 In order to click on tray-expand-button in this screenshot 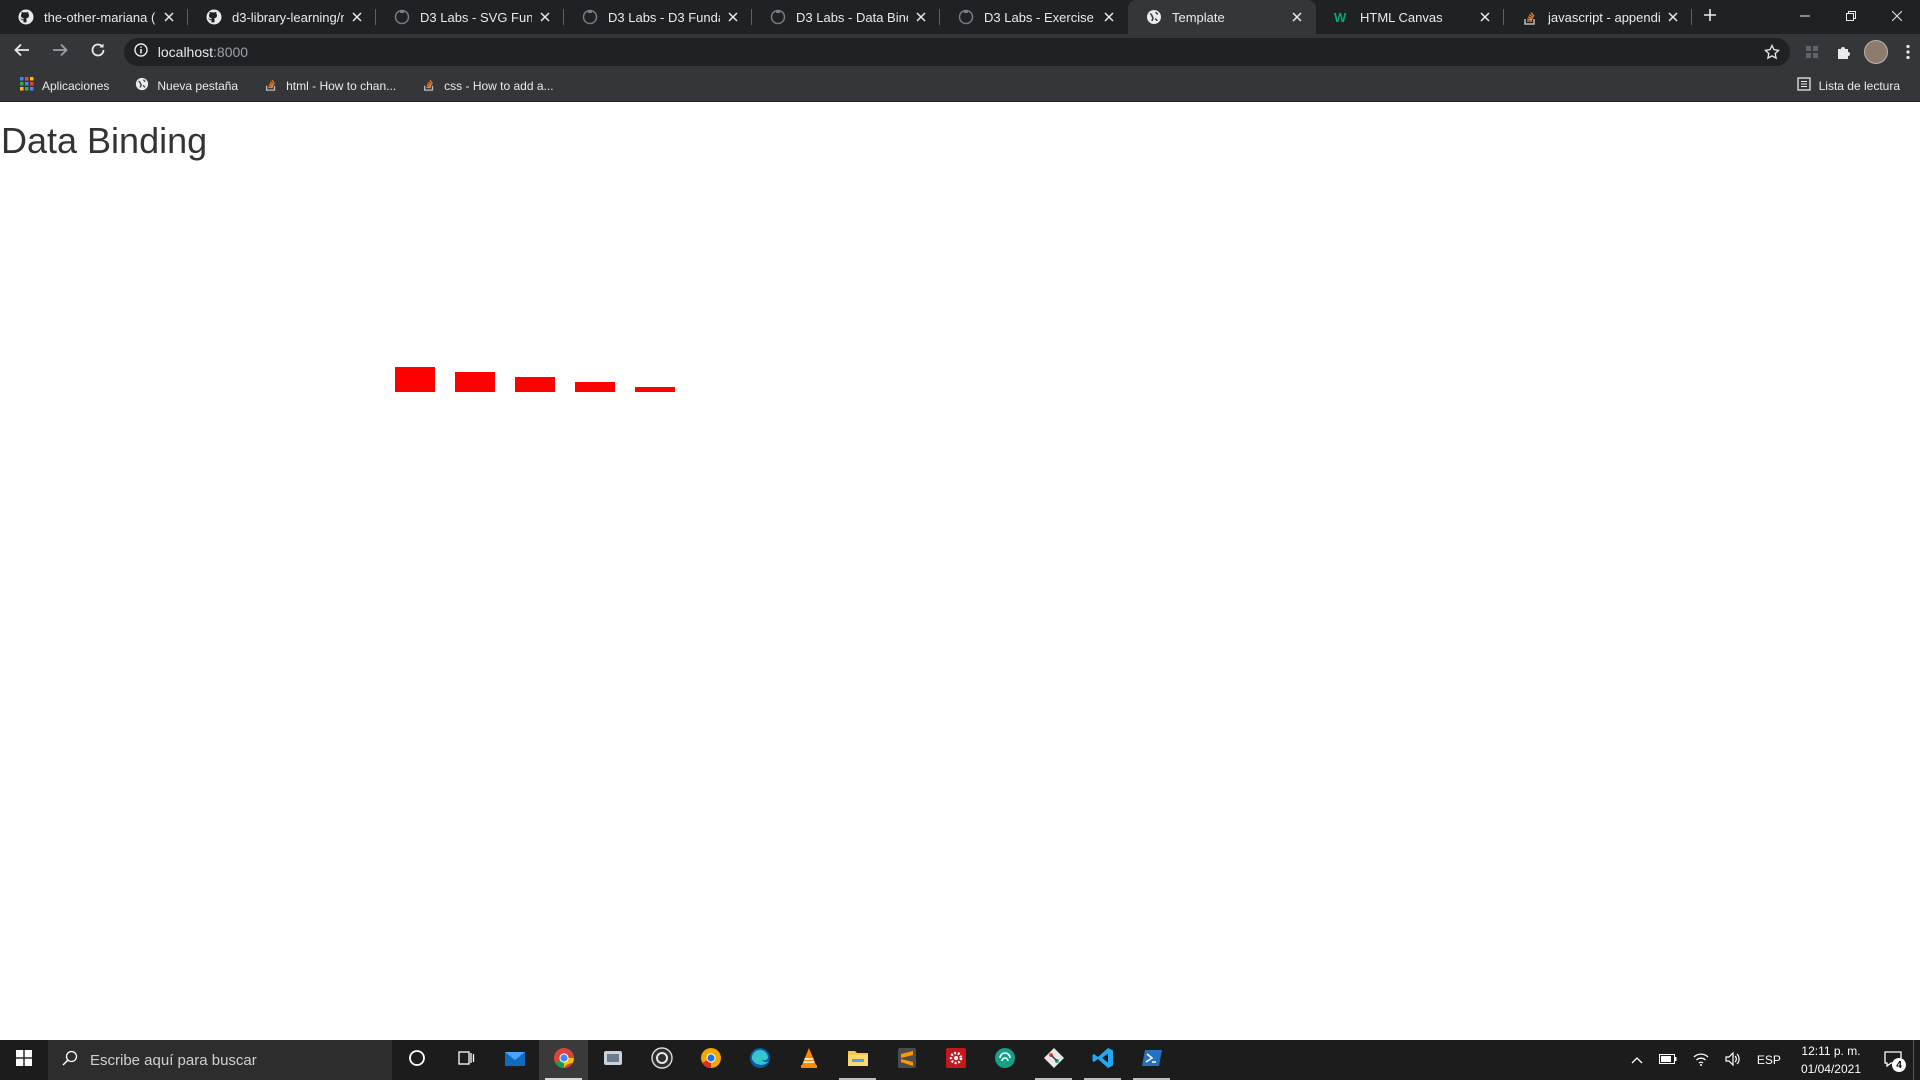, I will do `click(1637, 1060)`.